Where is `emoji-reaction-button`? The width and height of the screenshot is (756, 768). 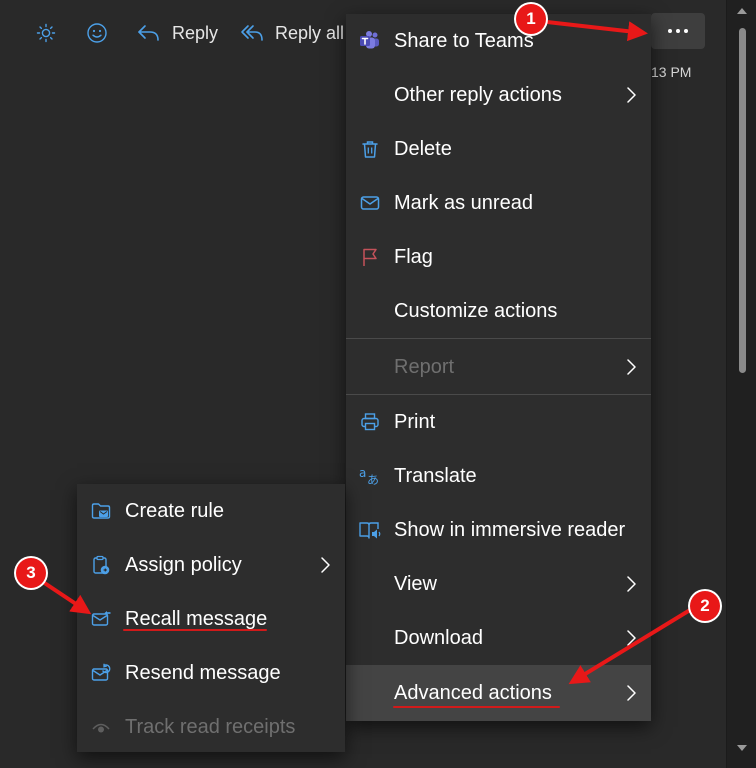 emoji-reaction-button is located at coordinates (97, 33).